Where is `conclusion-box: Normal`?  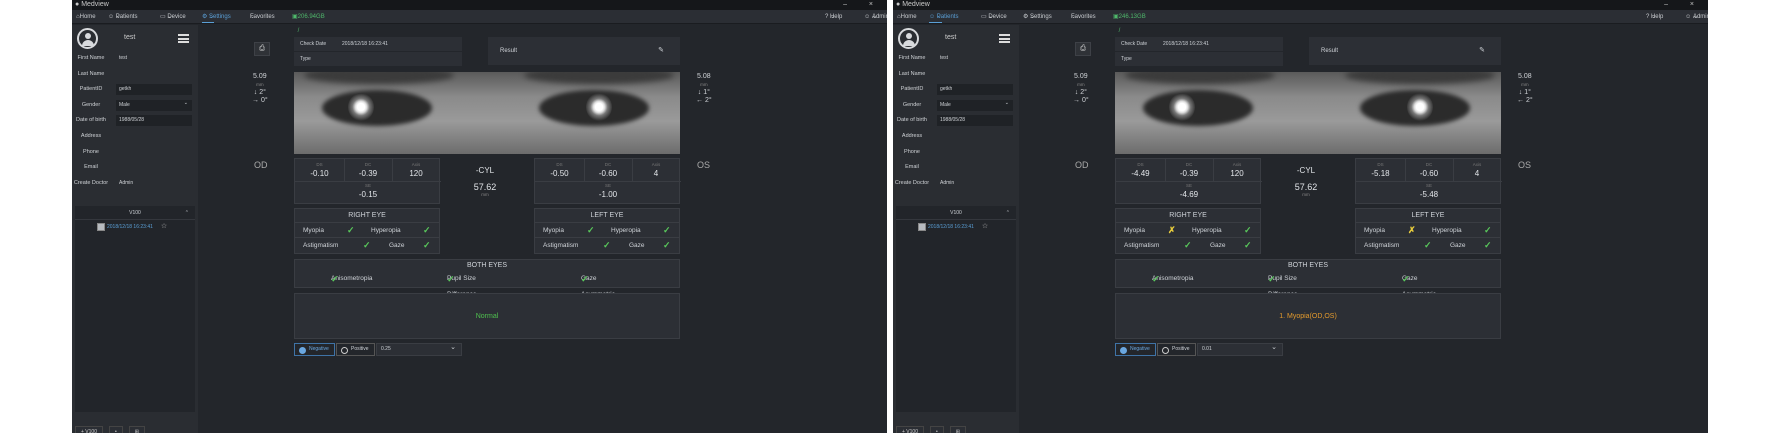 conclusion-box: Normal is located at coordinates (487, 316).